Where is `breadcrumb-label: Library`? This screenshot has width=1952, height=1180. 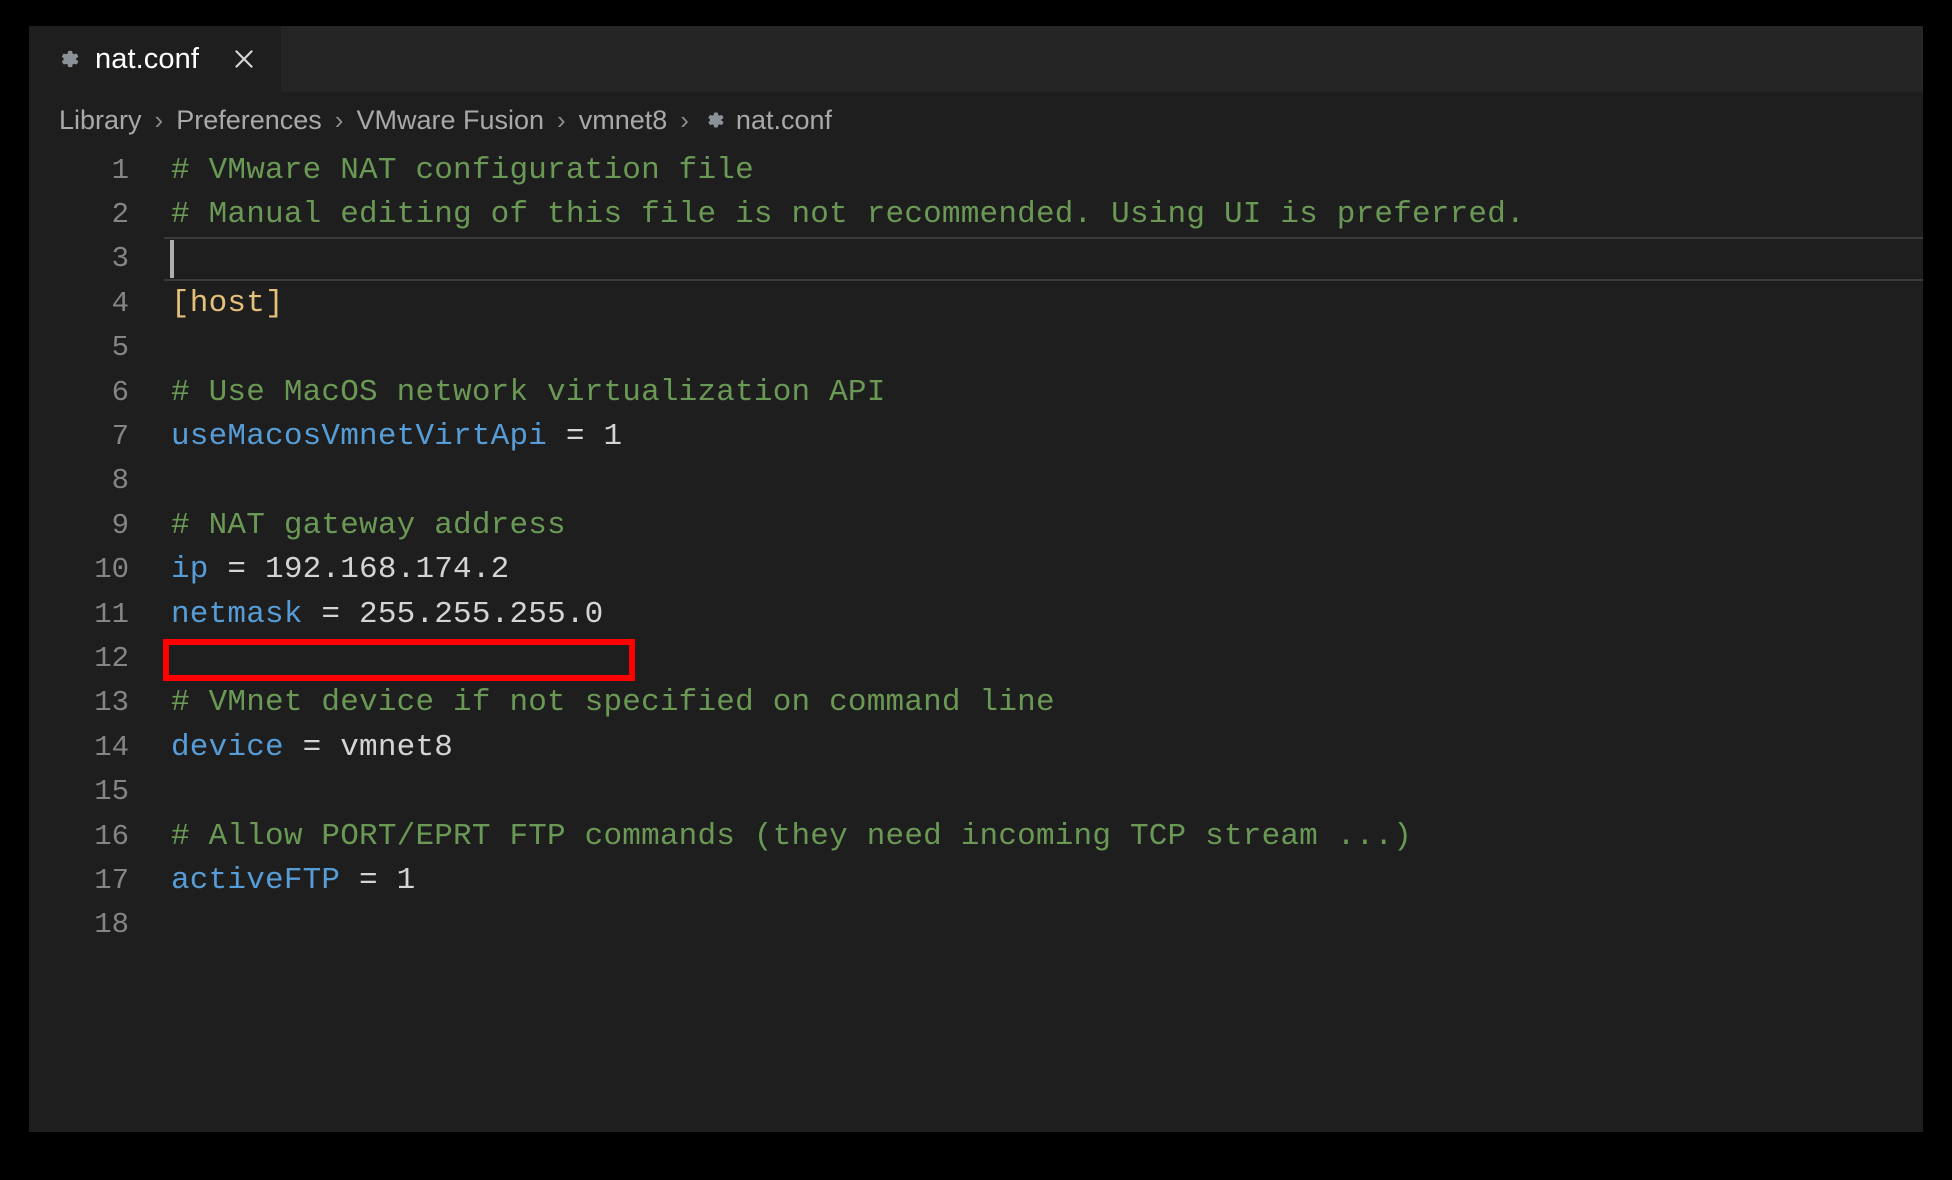 breadcrumb-label: Library is located at coordinates (100, 119).